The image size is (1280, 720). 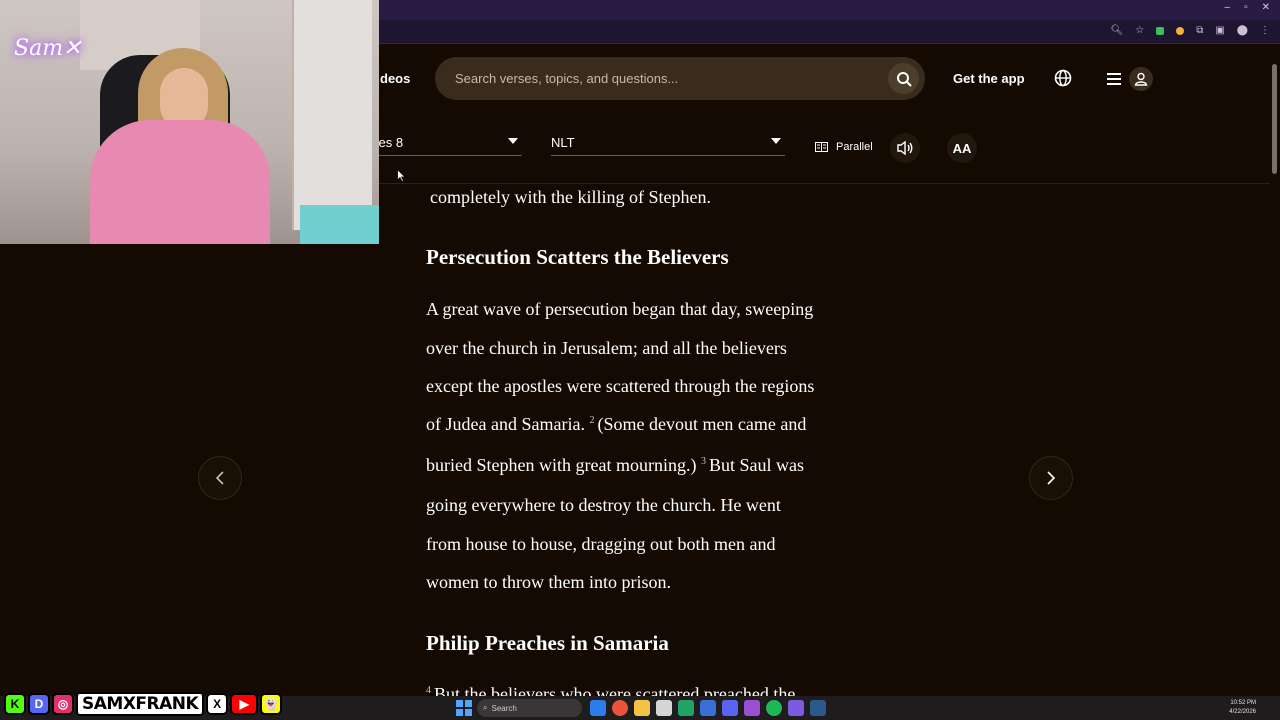 I want to click on globe-icon, so click(x=1063, y=78).